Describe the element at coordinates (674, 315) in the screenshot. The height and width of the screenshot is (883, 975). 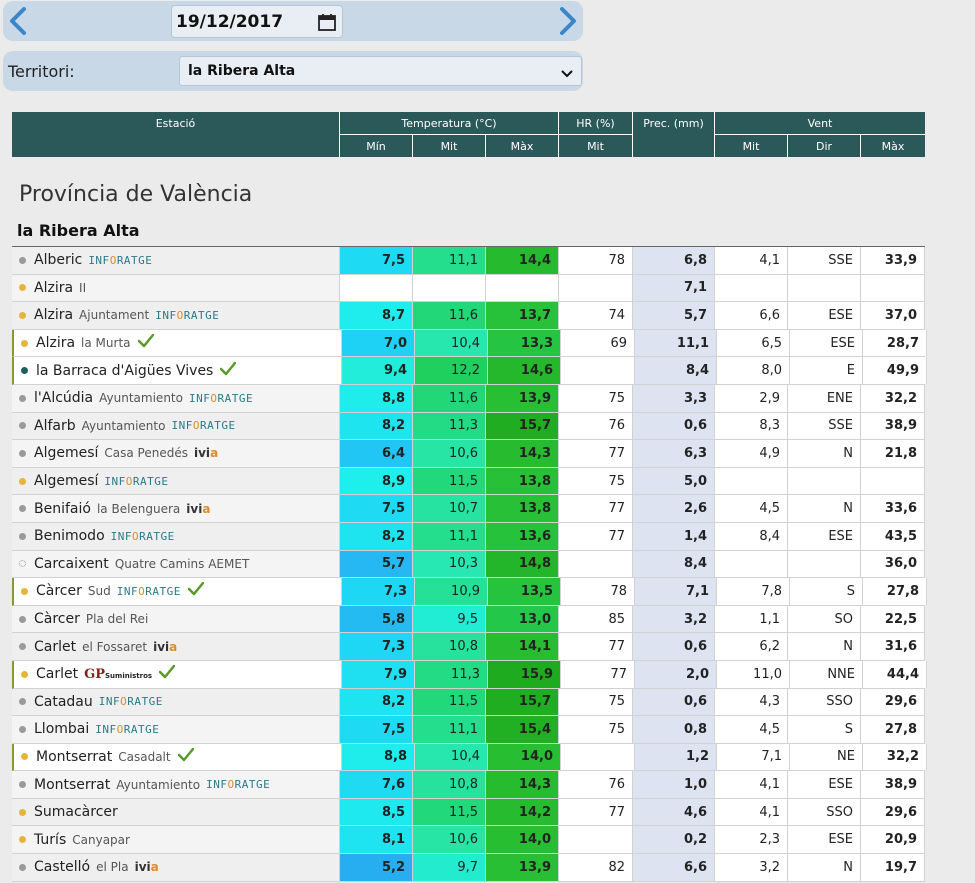
I see `cell-prec: 5,7` at that location.